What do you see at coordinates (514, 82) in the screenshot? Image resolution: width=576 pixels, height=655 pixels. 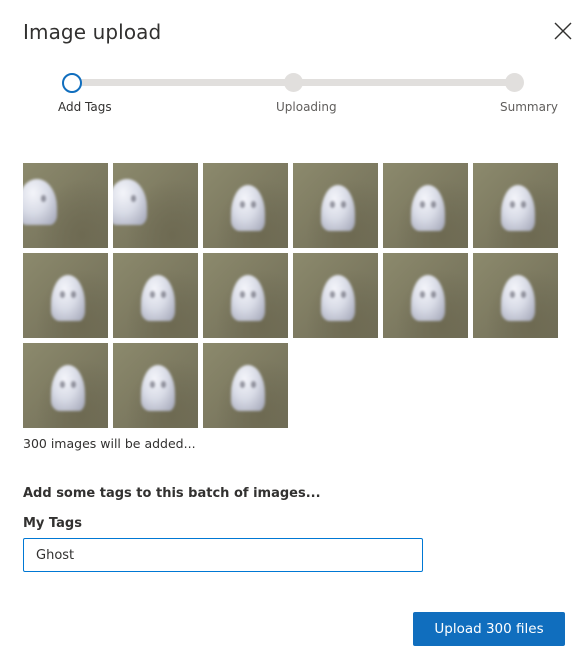 I see `step-indicator-summary` at bounding box center [514, 82].